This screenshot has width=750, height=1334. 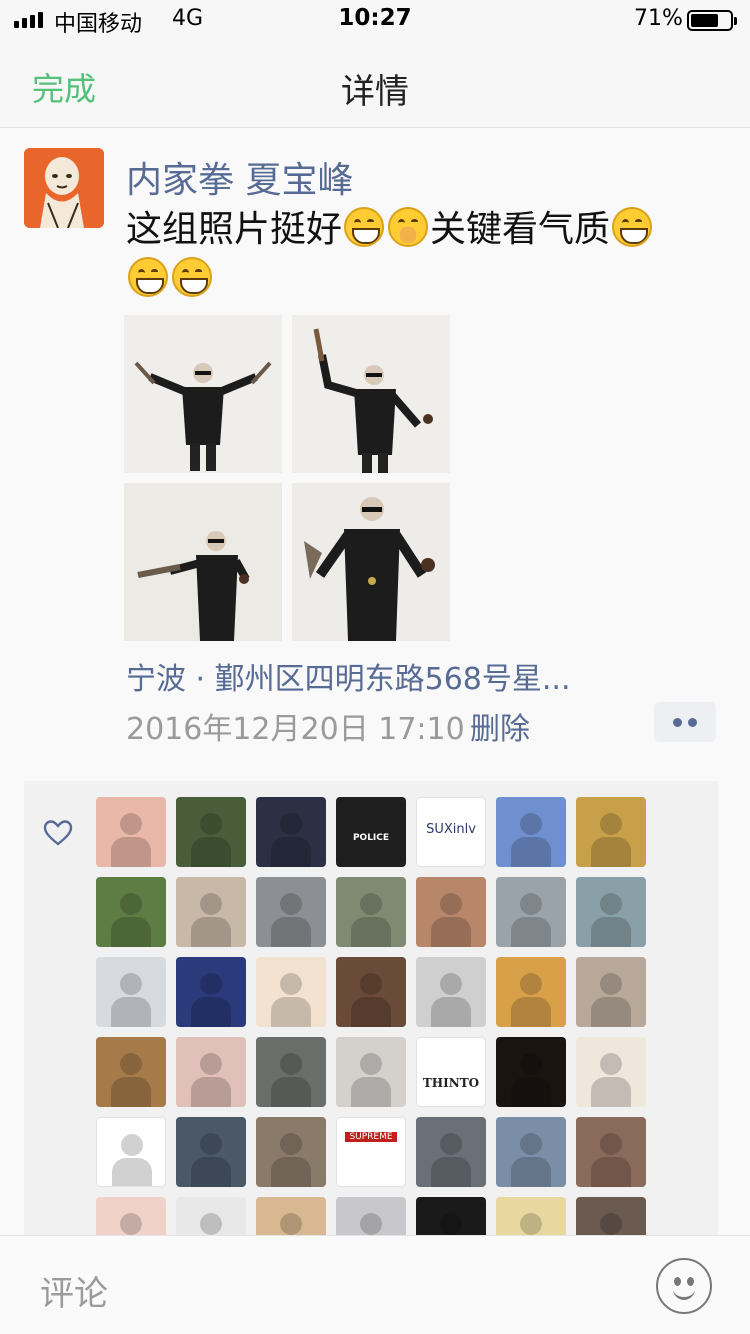 I want to click on comment-bar: 评论, so click(x=375, y=1284).